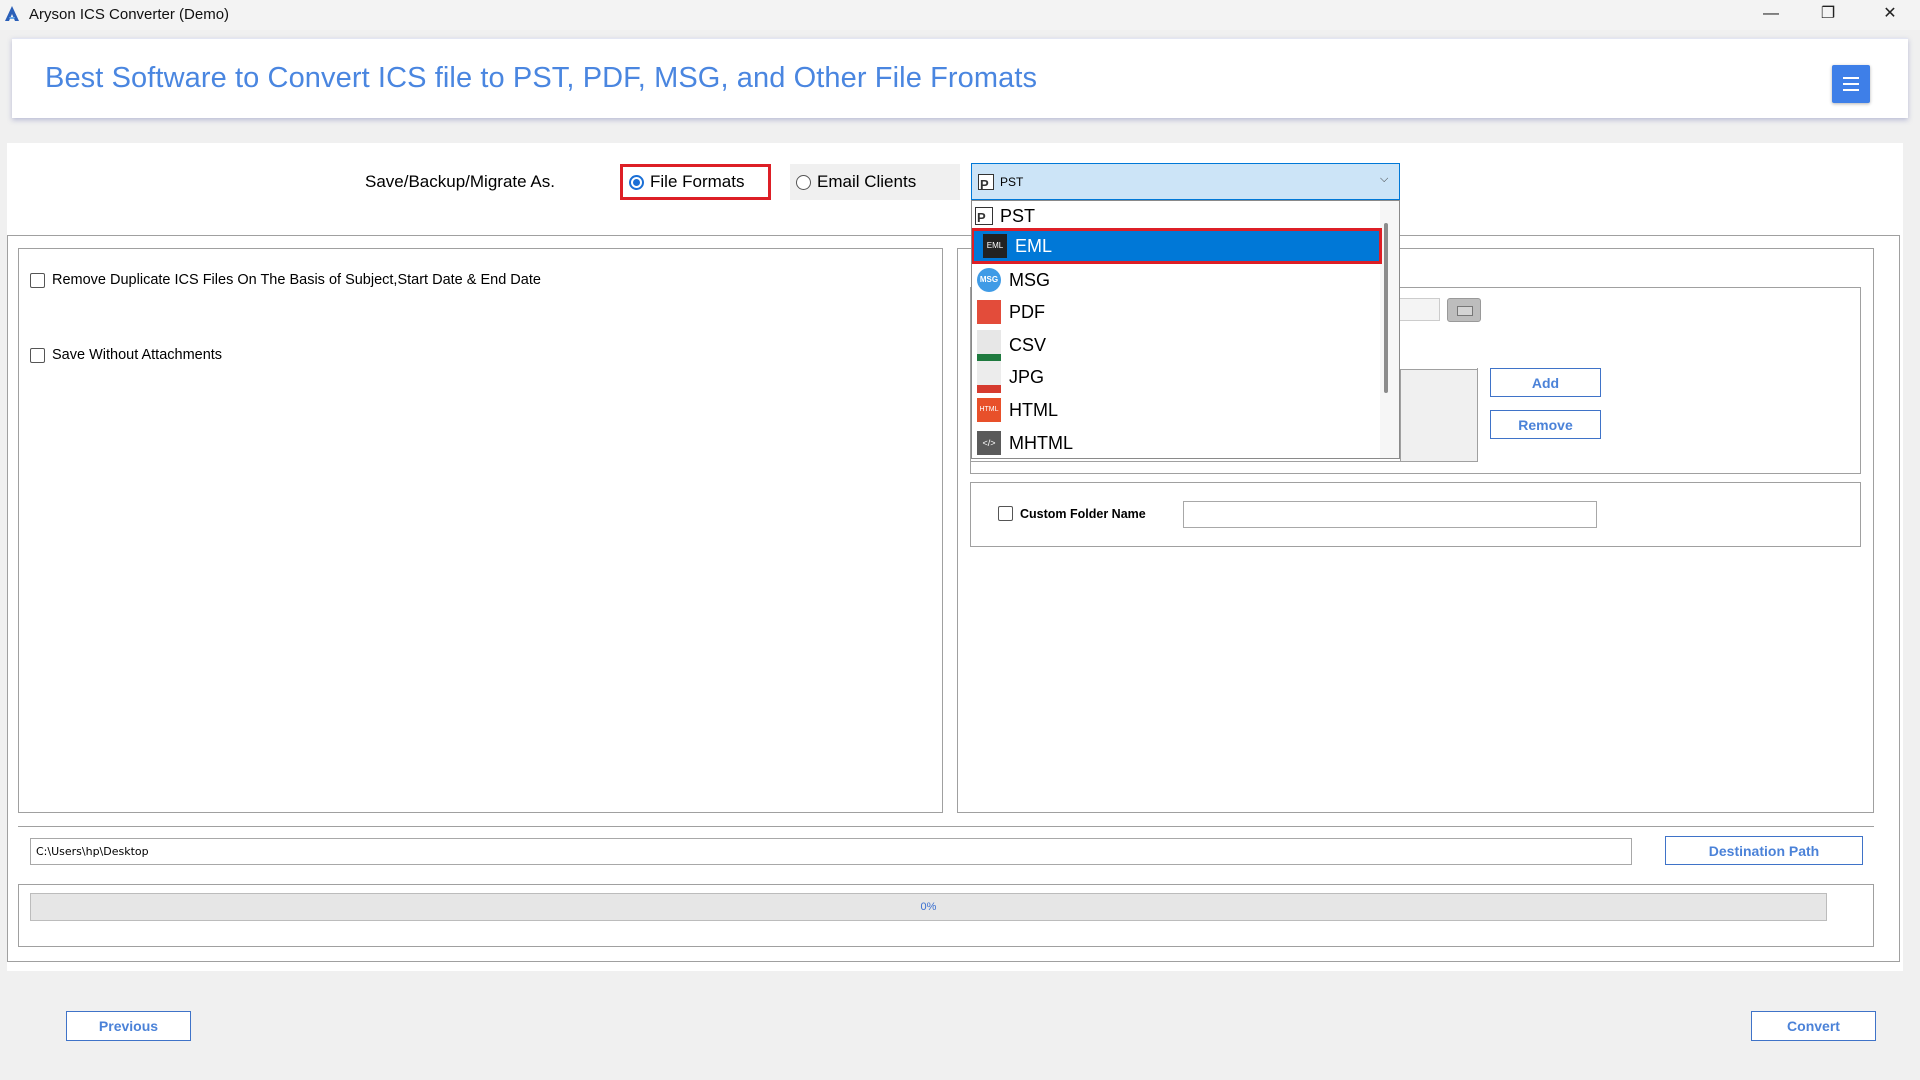 The width and height of the screenshot is (1920, 1080). What do you see at coordinates (460, 181) in the screenshot?
I see `save-as-label: Save/Backup/Migrate As.` at bounding box center [460, 181].